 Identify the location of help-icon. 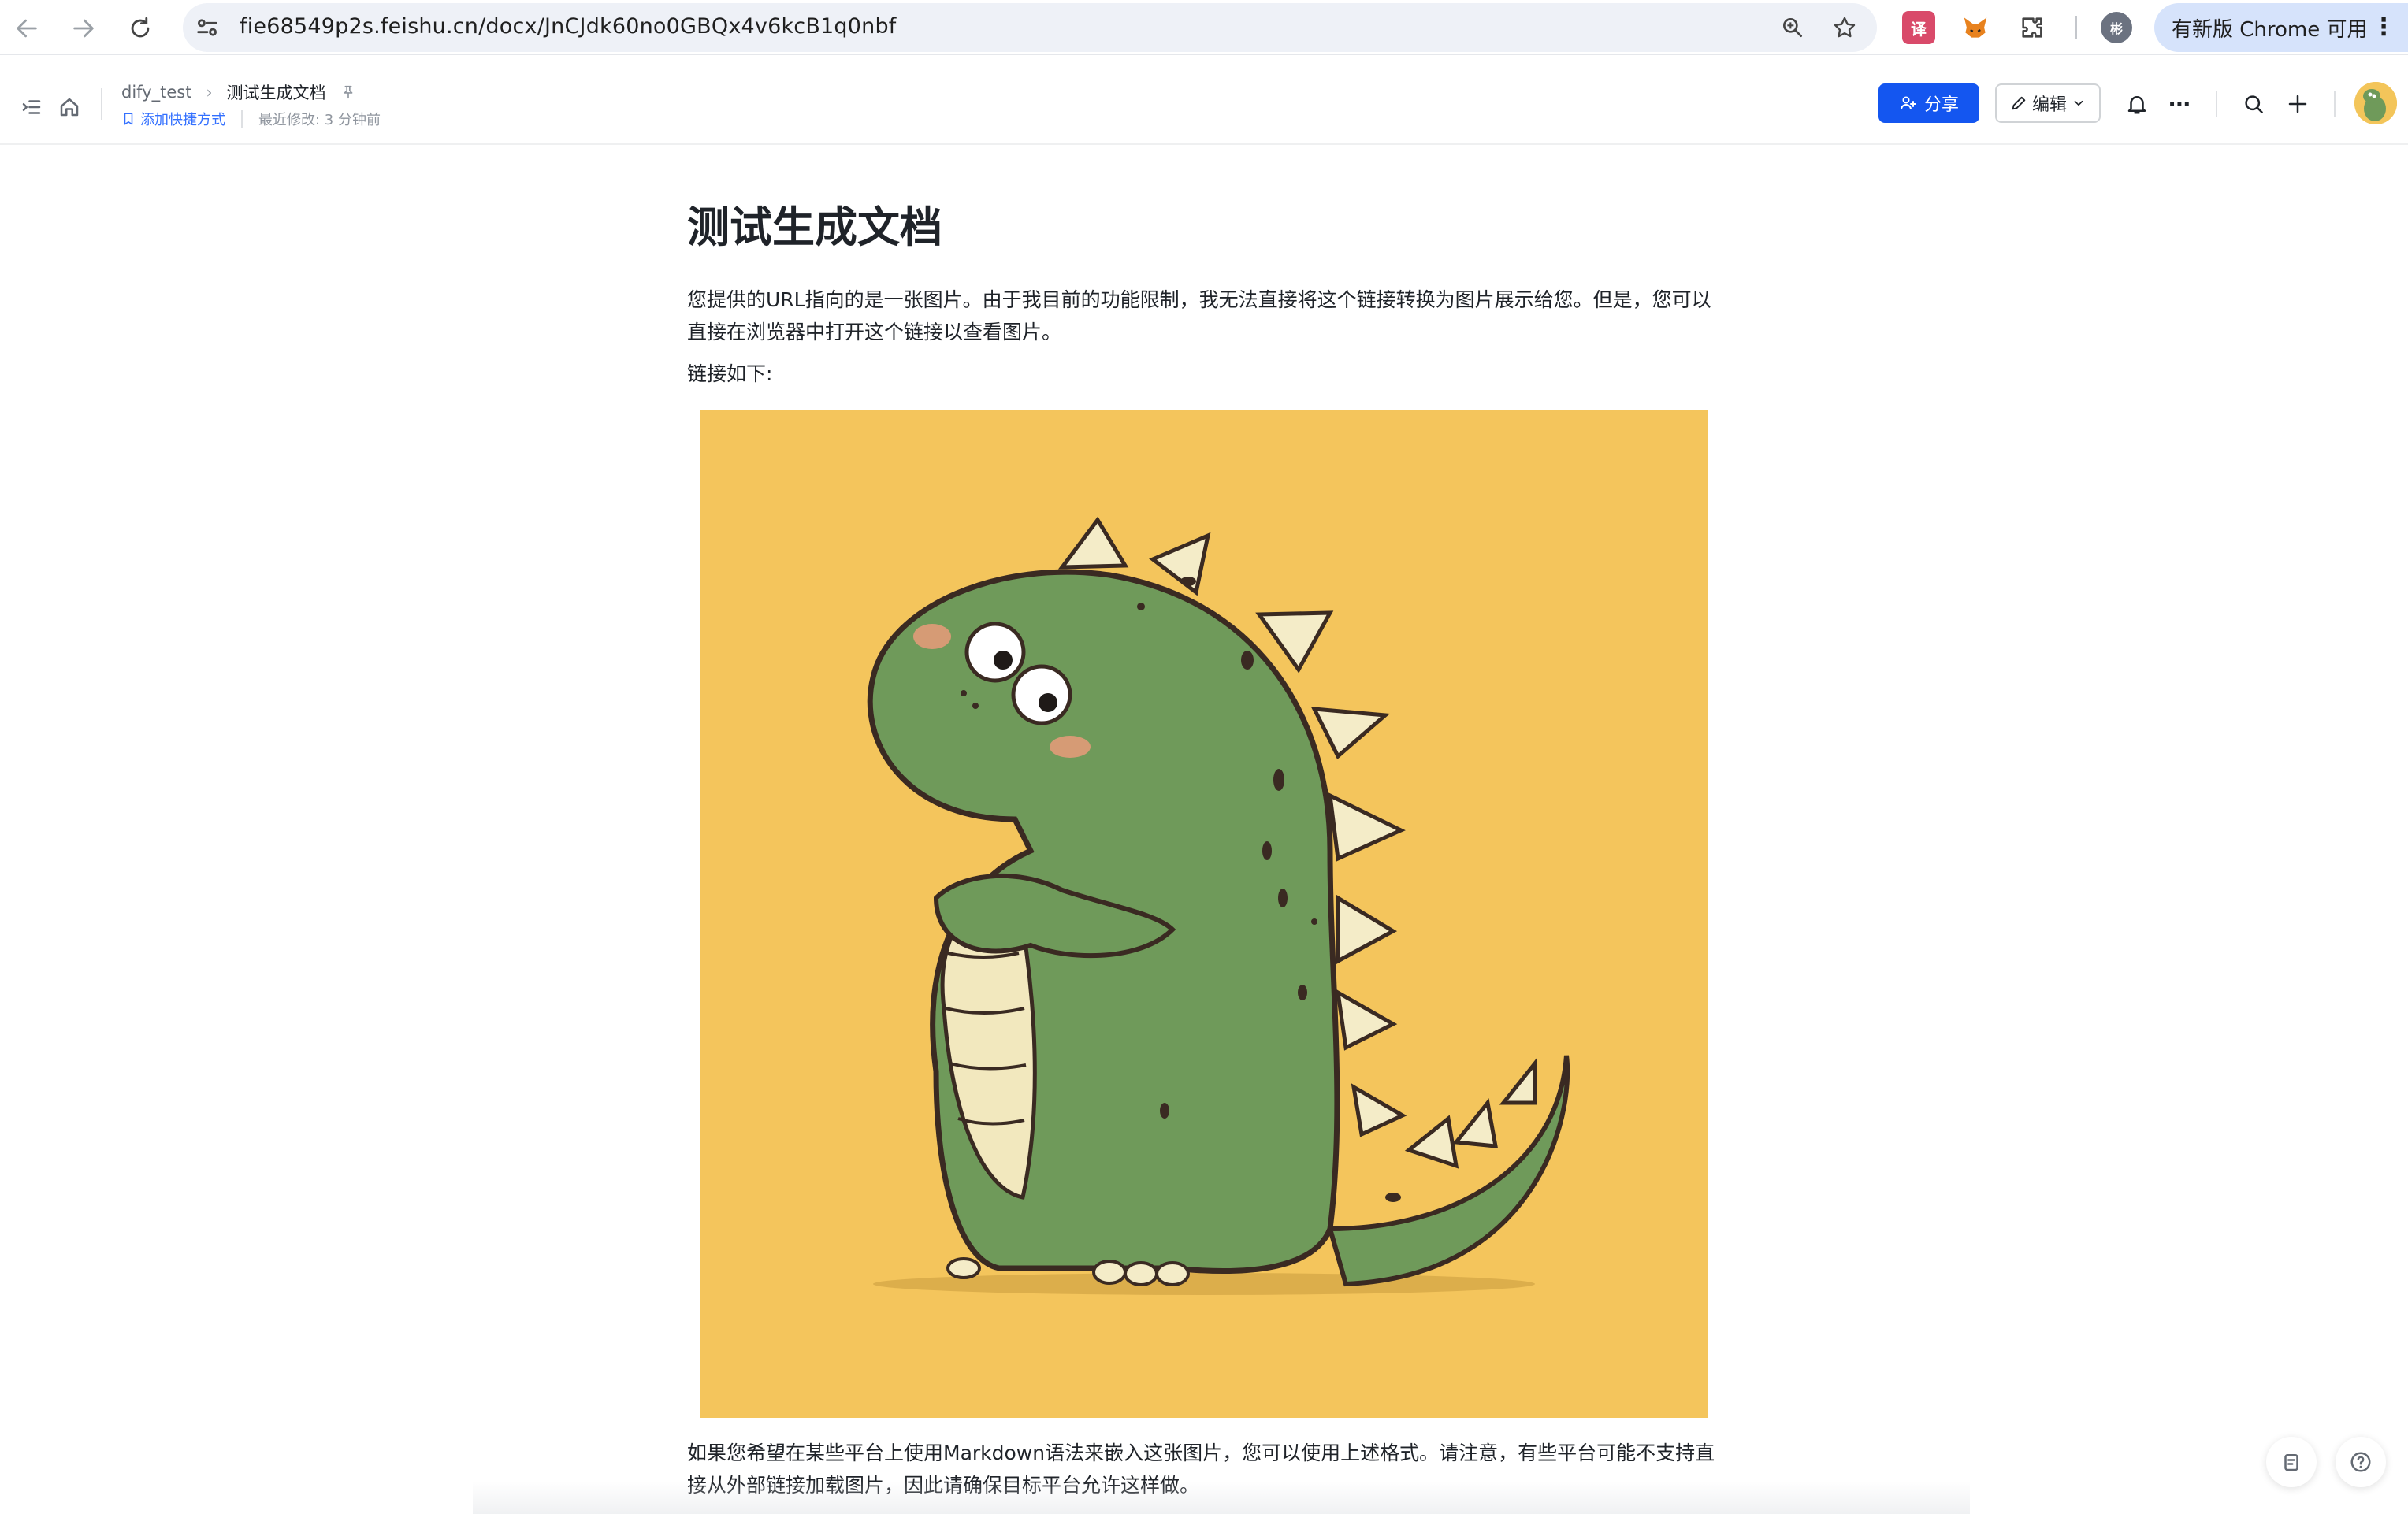
(2361, 1462).